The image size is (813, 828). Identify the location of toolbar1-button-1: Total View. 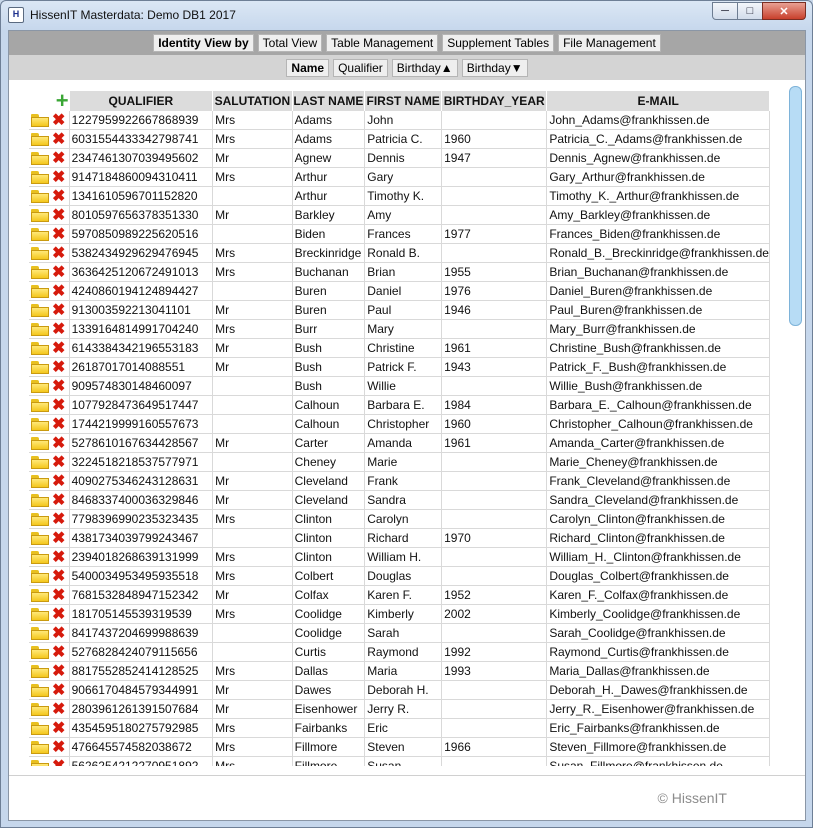
(290, 43).